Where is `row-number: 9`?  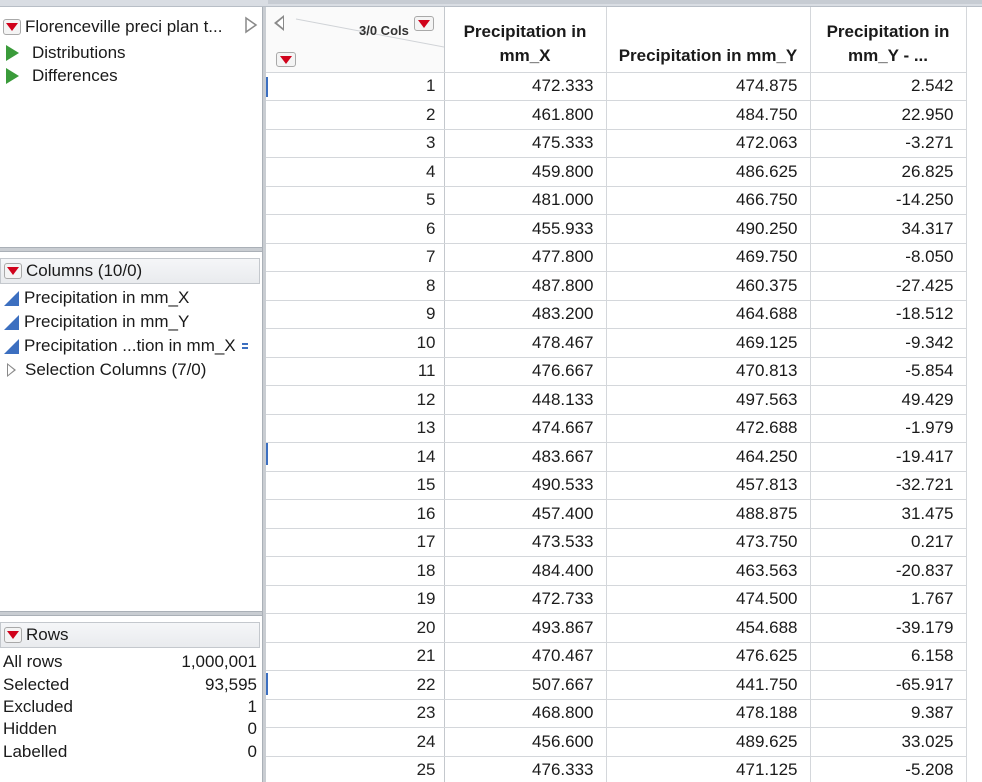
row-number: 9 is located at coordinates (355, 314).